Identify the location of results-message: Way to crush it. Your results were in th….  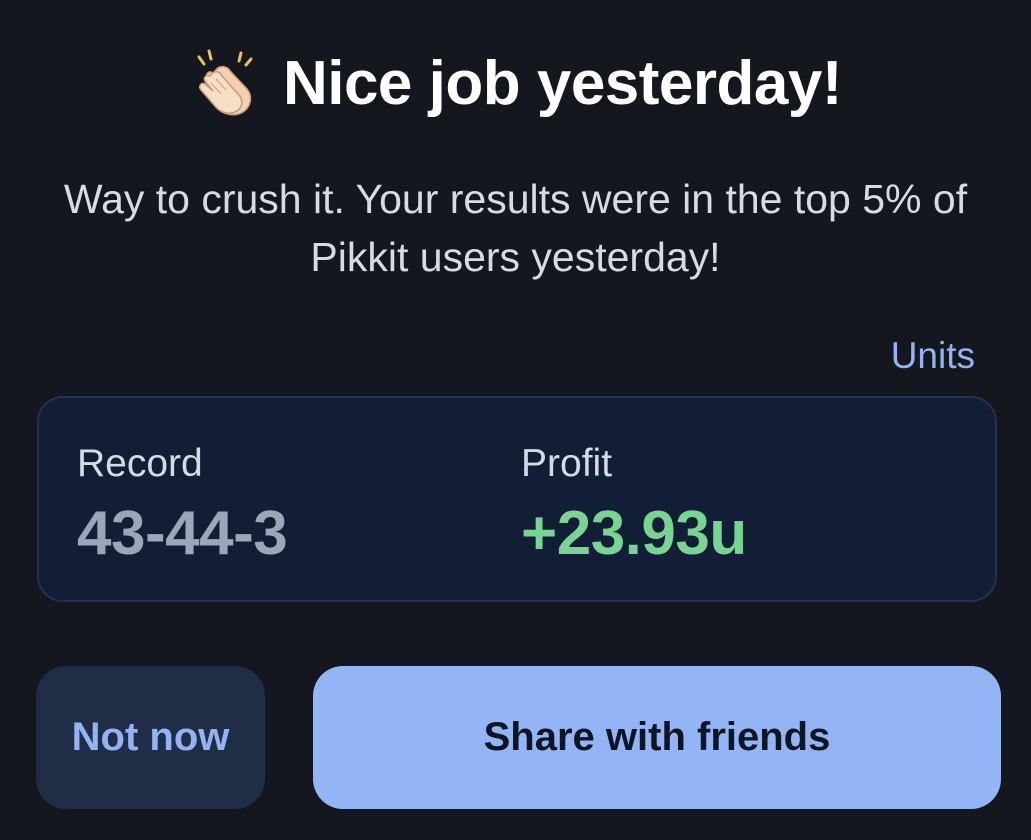
(515, 228).